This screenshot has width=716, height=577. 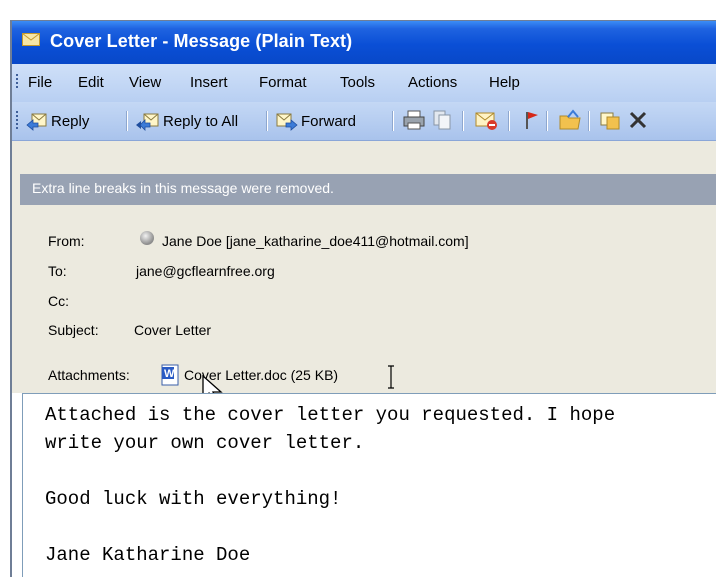 I want to click on presence-status-icon, so click(x=147, y=238).